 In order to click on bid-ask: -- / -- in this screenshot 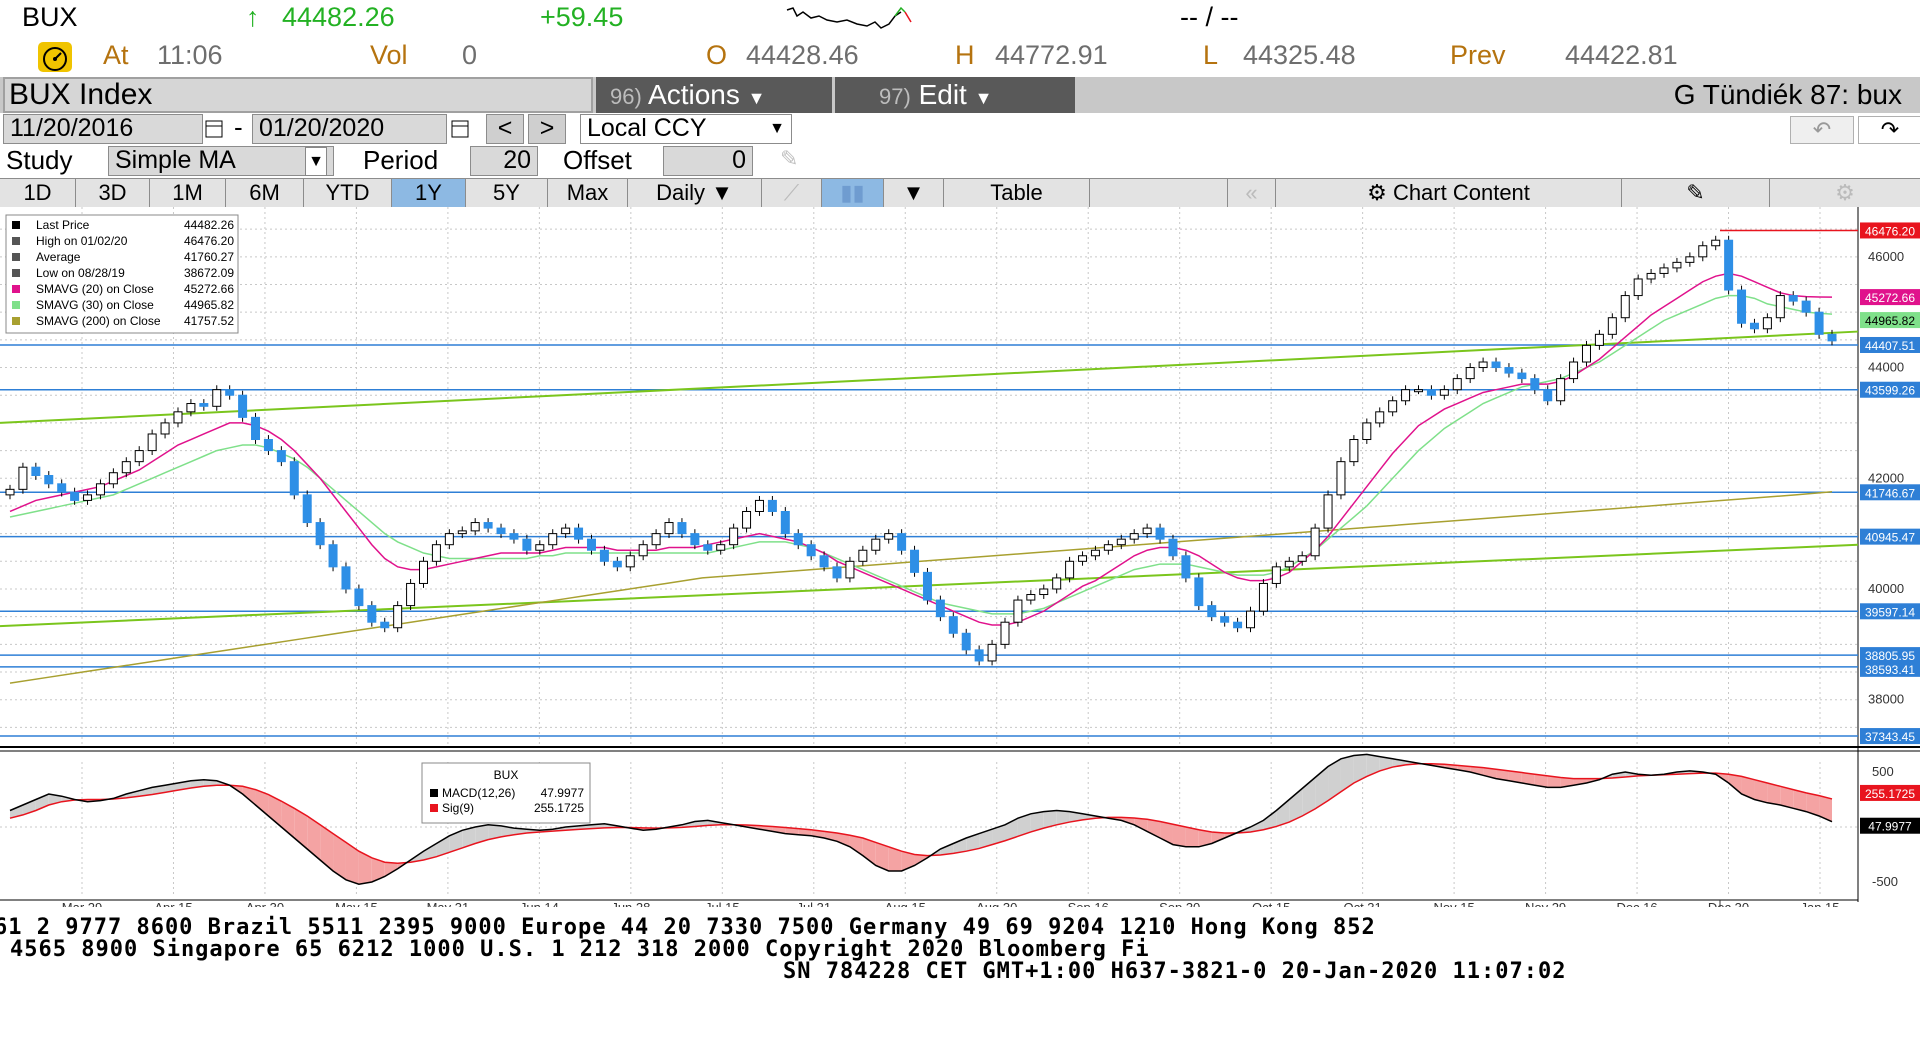, I will do `click(1209, 17)`.